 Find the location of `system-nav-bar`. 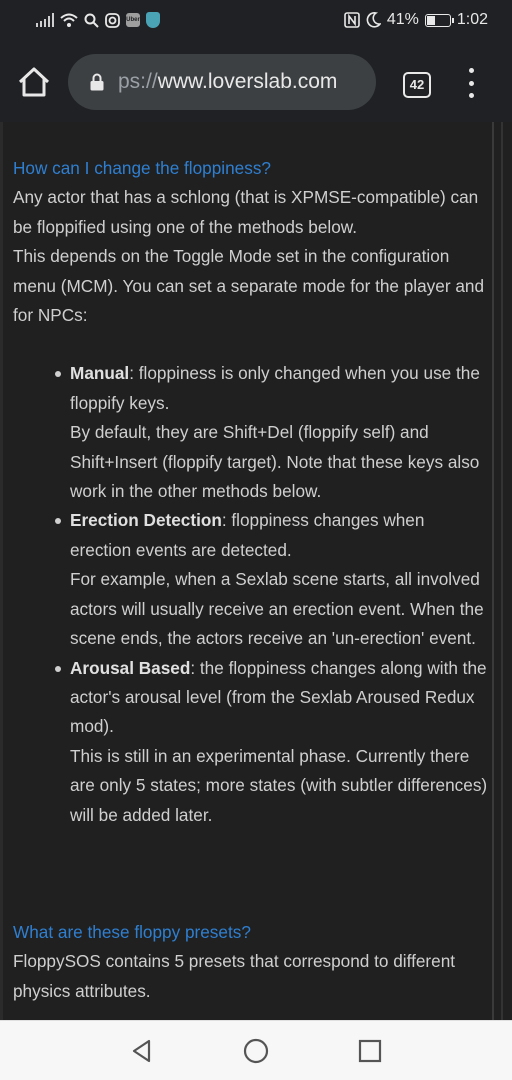

system-nav-bar is located at coordinates (256, 1050).